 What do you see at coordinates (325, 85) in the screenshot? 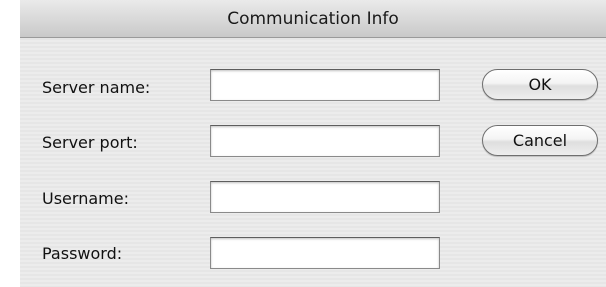
I see `server-name-input` at bounding box center [325, 85].